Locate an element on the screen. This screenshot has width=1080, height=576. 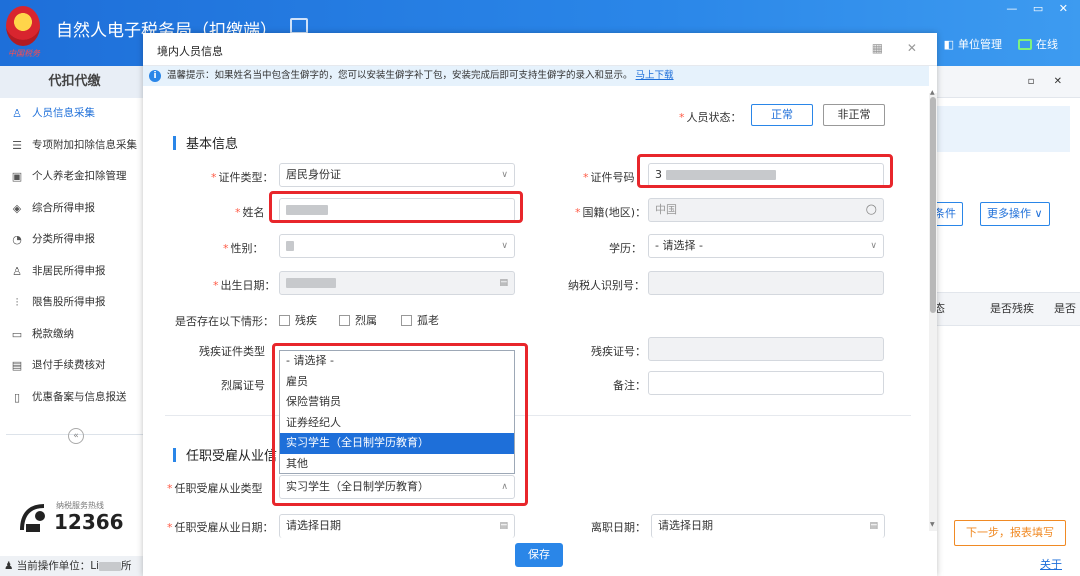
bar-chart-icon: ⫶ is located at coordinates (17, 302).